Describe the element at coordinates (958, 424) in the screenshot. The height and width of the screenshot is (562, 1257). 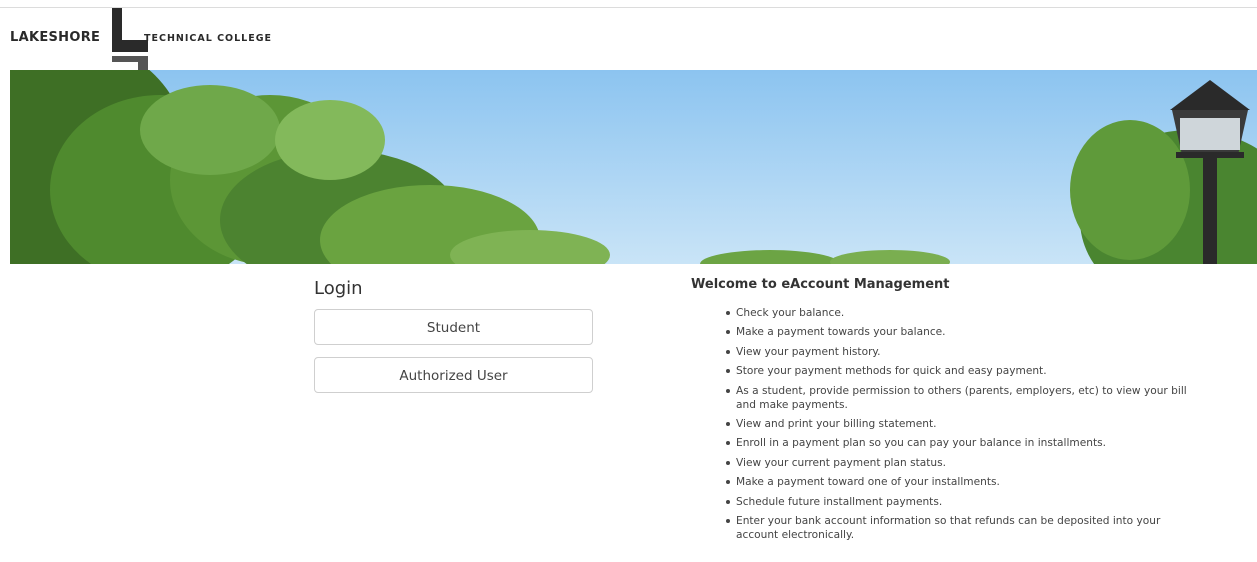
I see `list-item: View and print your billing statement.` at that location.